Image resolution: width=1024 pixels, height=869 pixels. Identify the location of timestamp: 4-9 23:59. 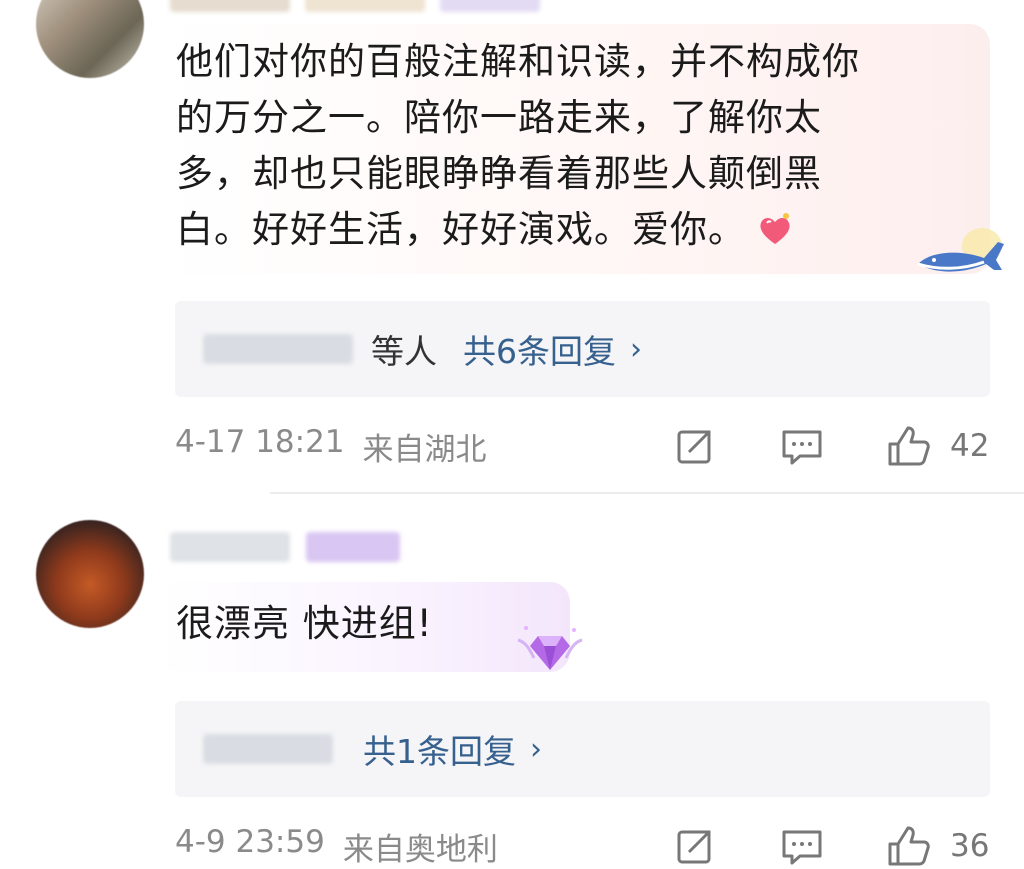
(250, 842).